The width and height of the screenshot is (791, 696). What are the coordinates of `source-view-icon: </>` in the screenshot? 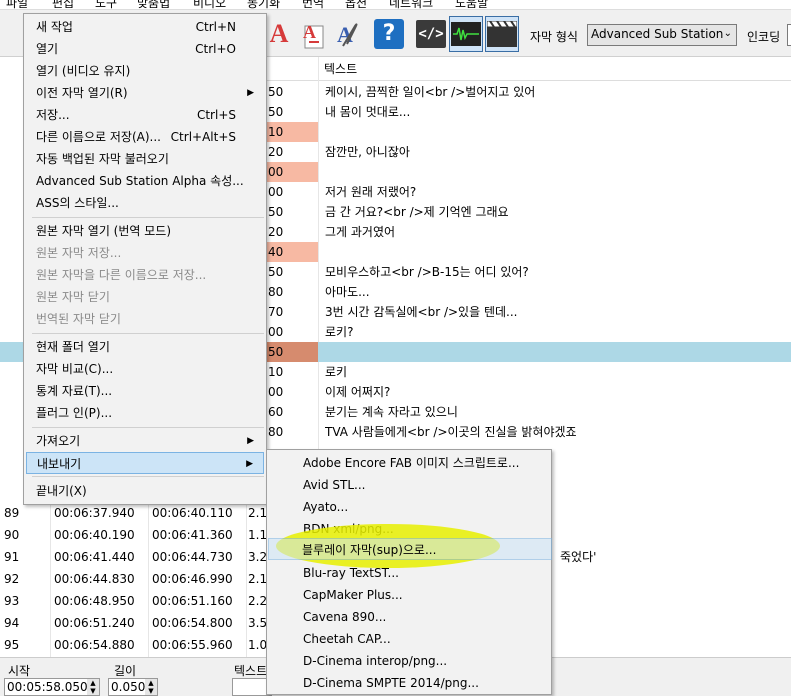 It's located at (431, 34).